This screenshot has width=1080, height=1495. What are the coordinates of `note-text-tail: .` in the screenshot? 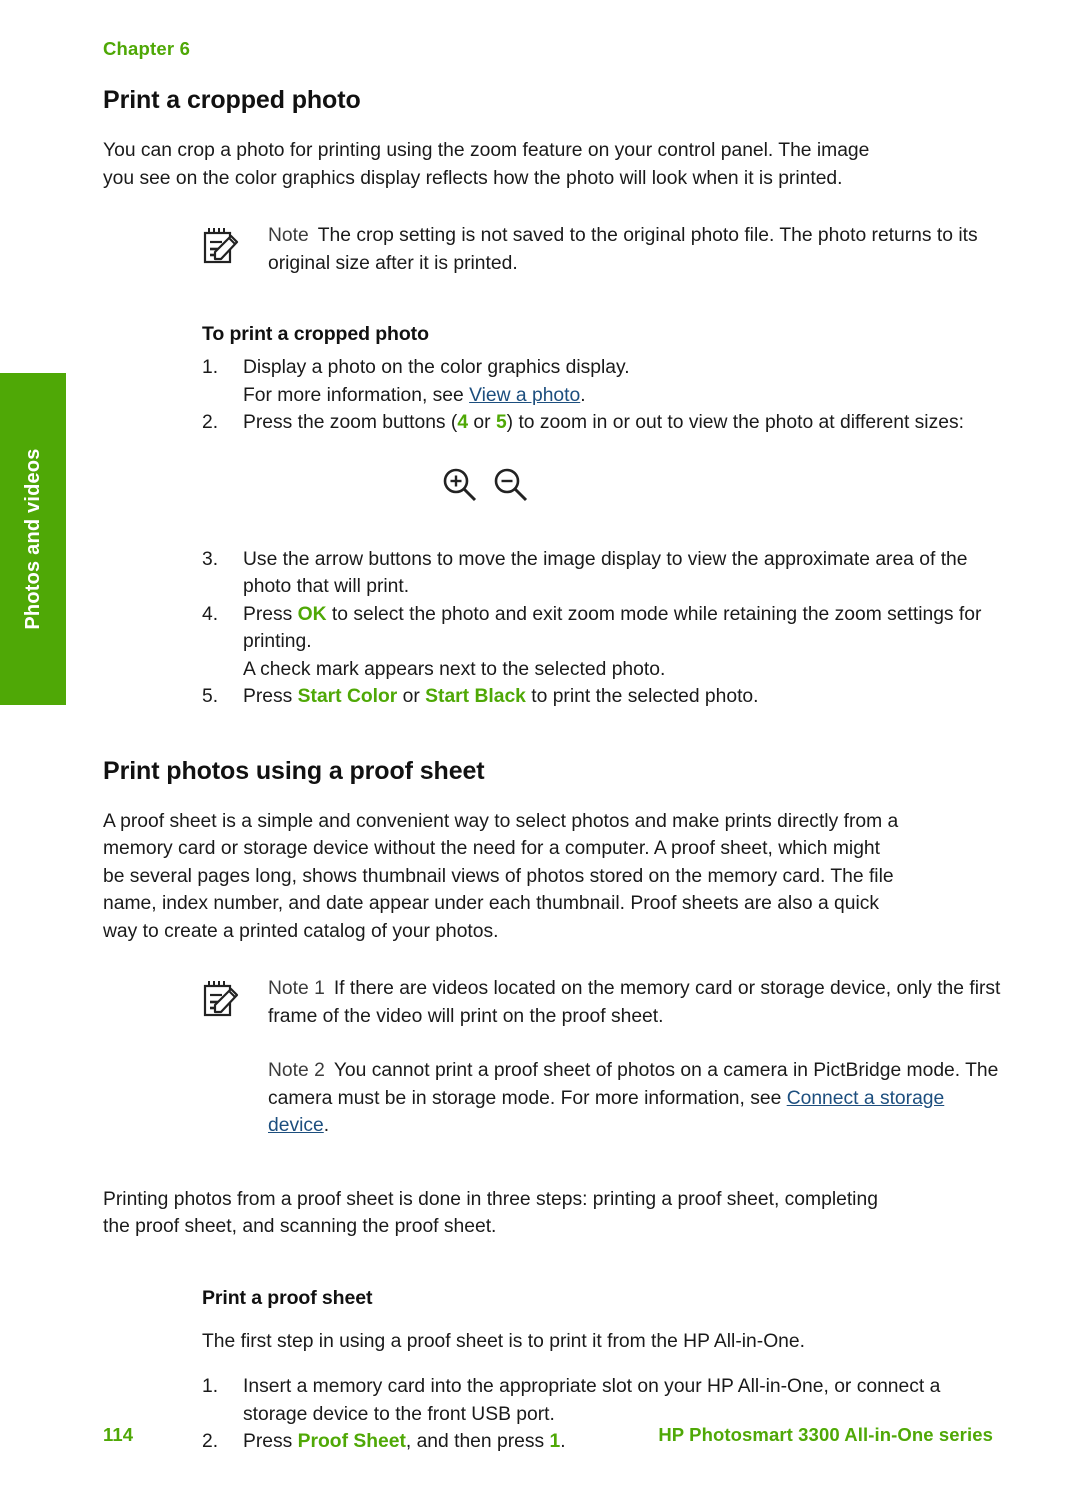 It's located at (326, 1125).